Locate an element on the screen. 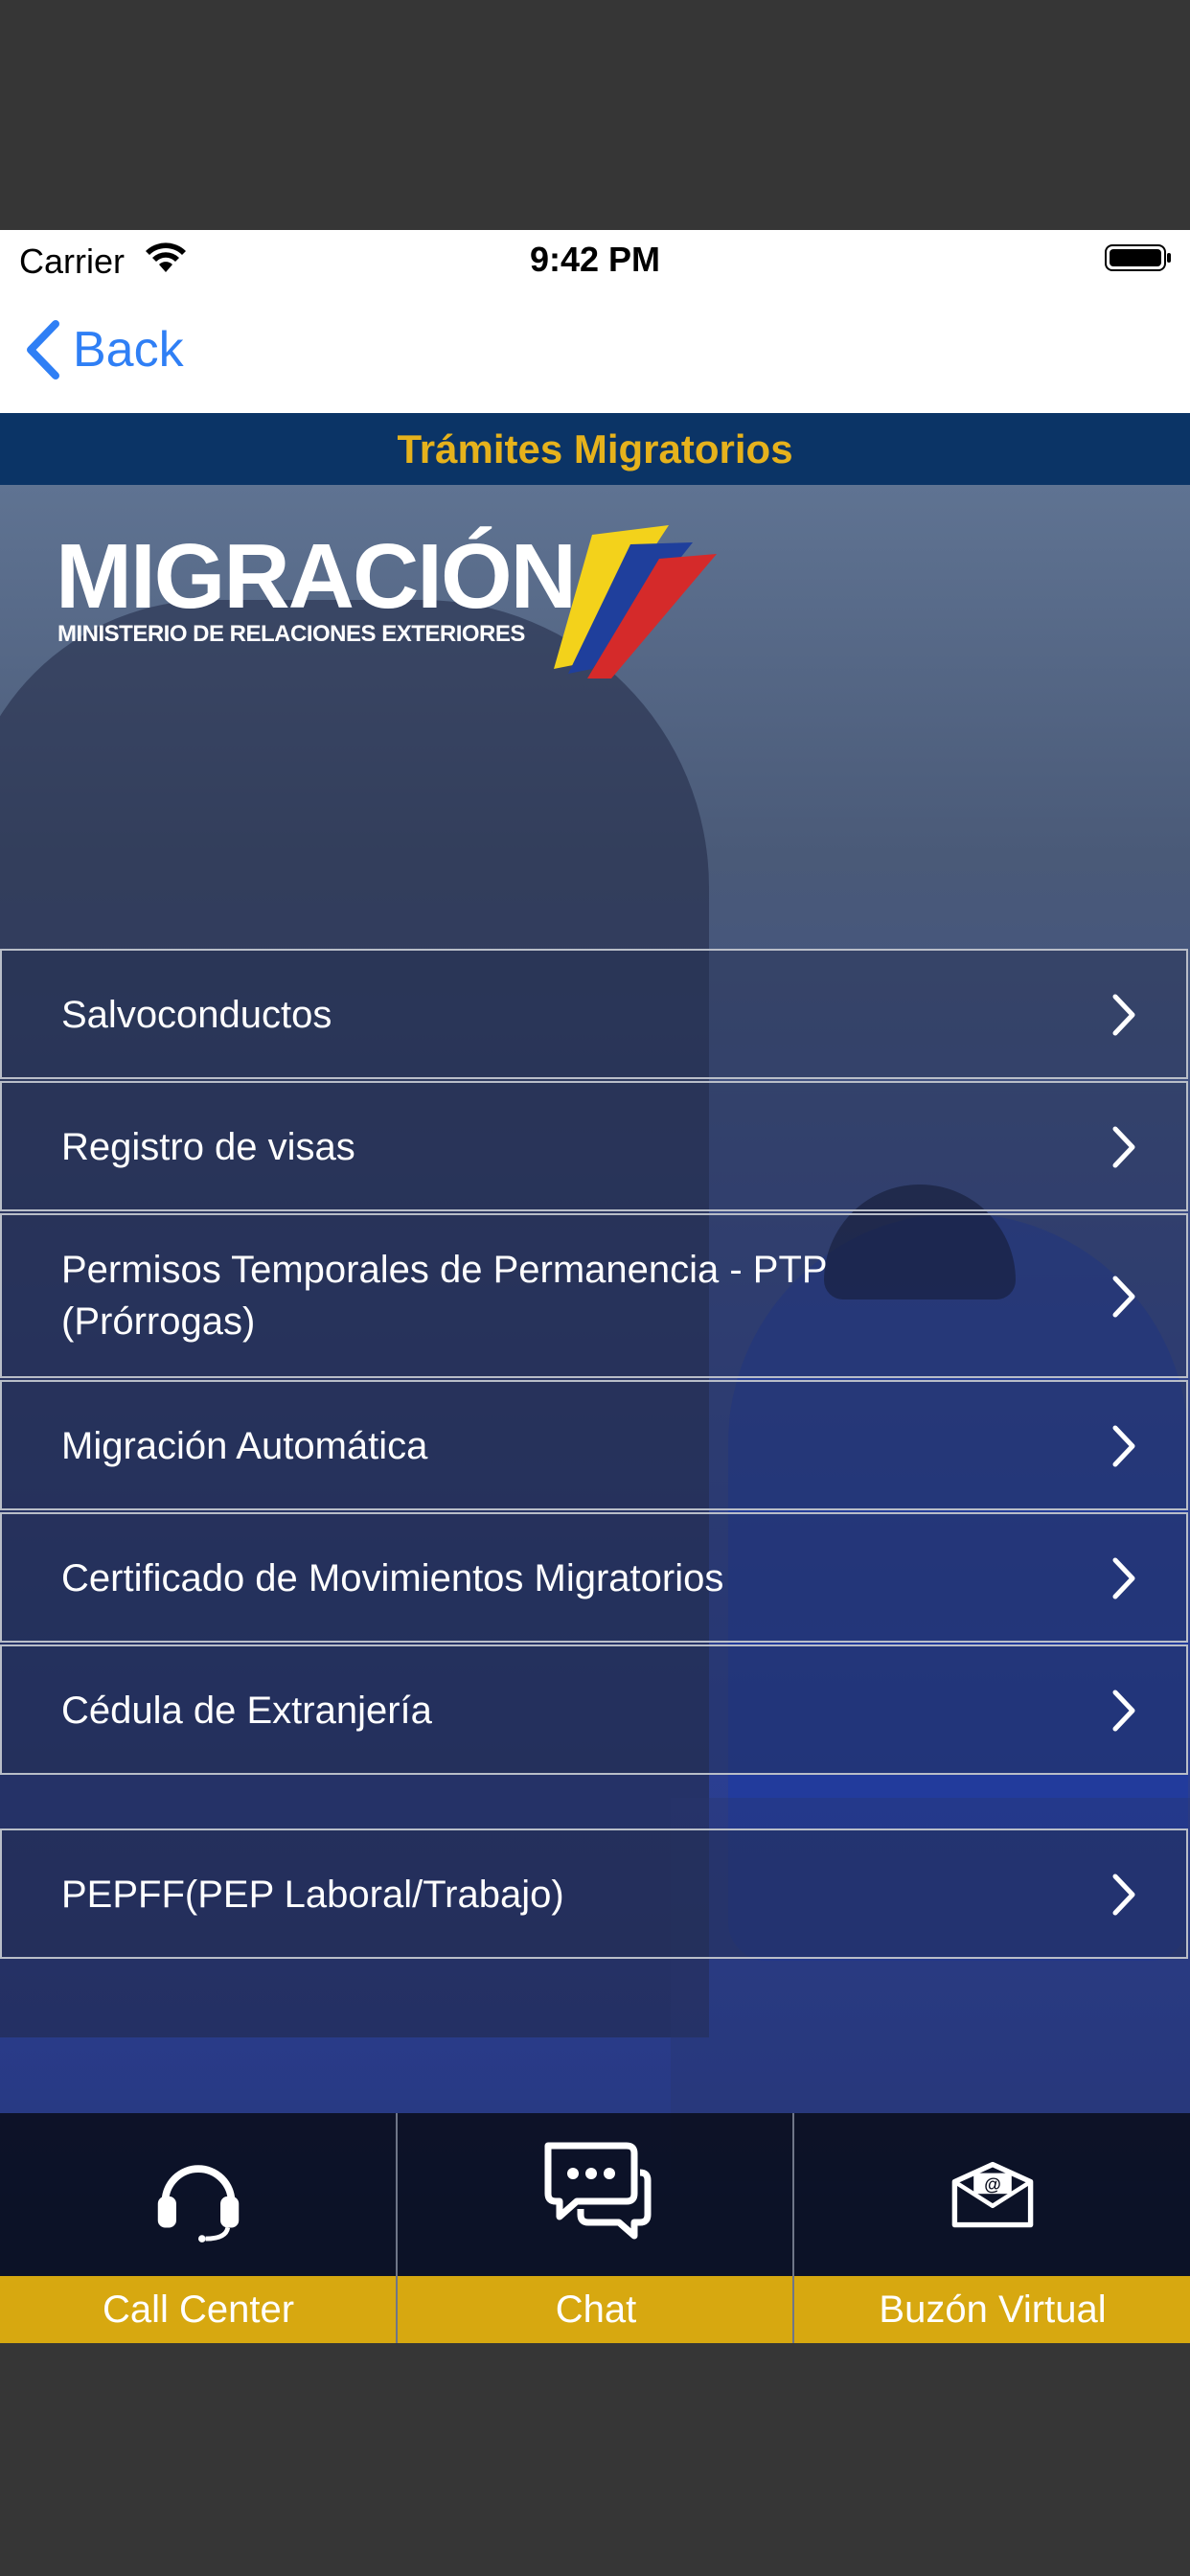  menu-item-registro-visas: Registro de visas is located at coordinates (594, 1146).